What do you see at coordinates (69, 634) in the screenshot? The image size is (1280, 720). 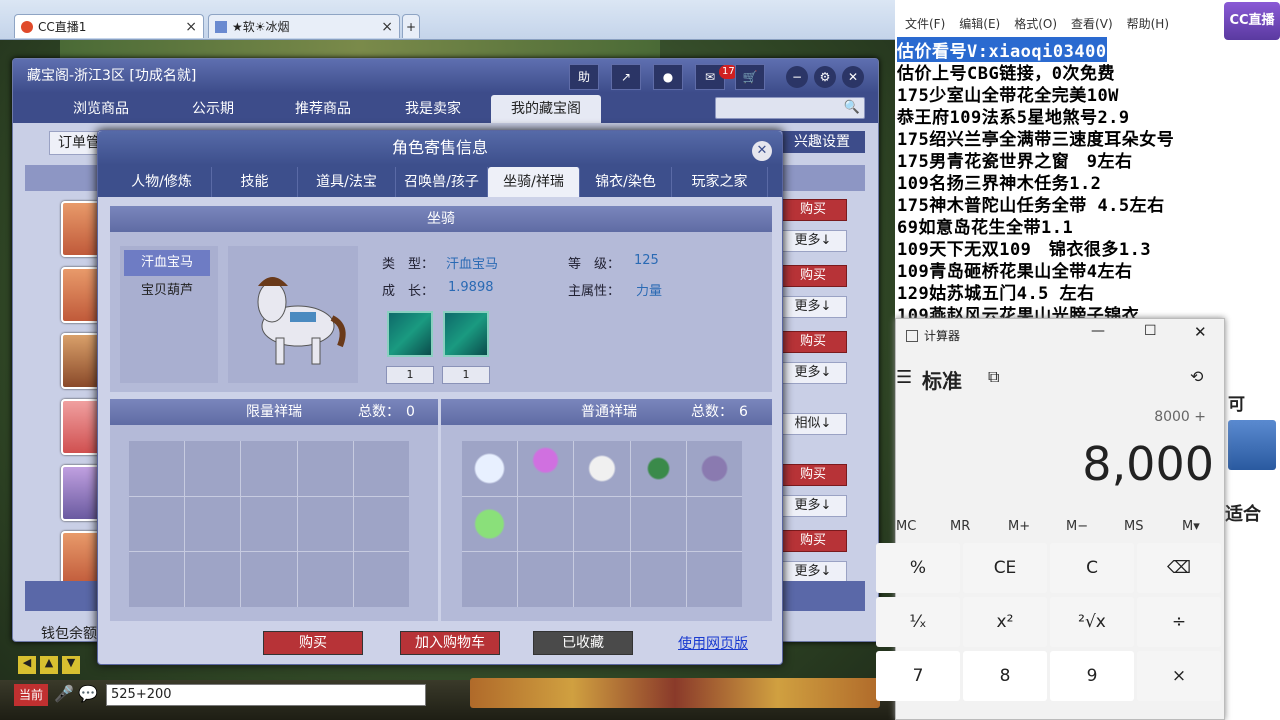 I see `wallet-label: 钱包余额` at bounding box center [69, 634].